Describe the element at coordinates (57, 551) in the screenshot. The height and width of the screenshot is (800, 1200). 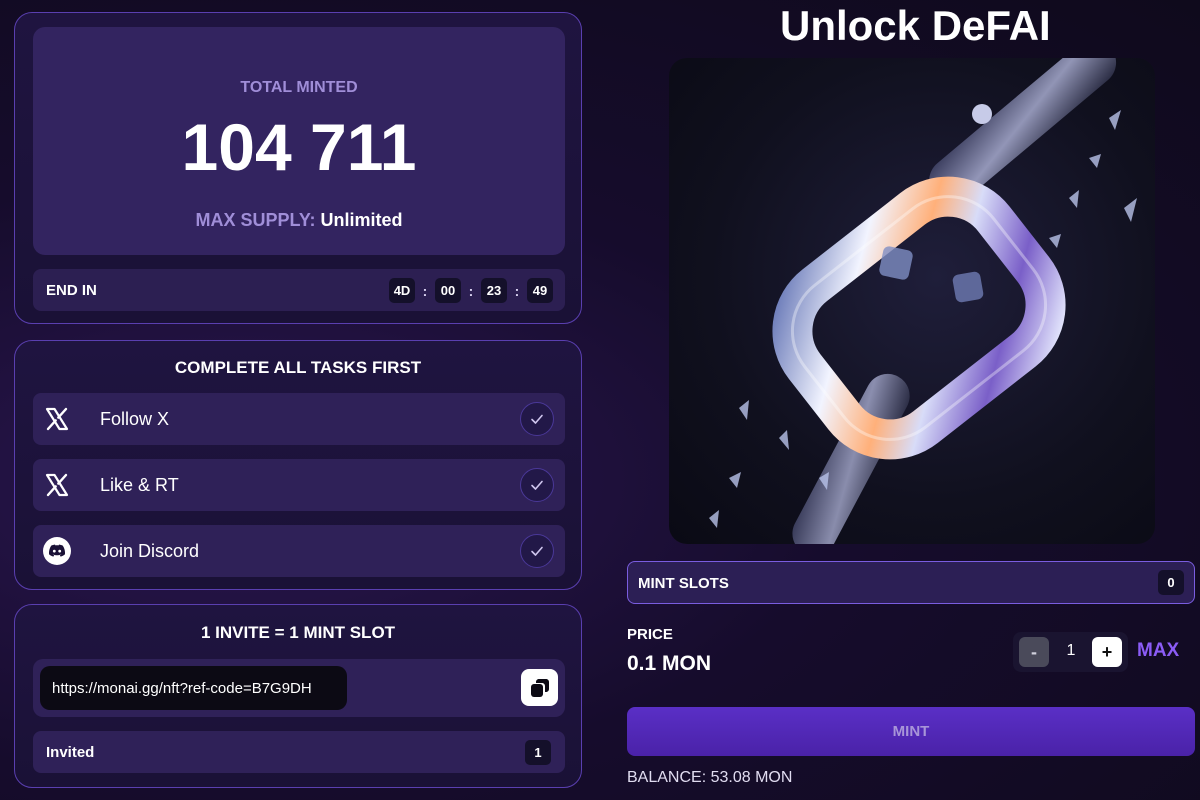
I see `discord-icon` at that location.